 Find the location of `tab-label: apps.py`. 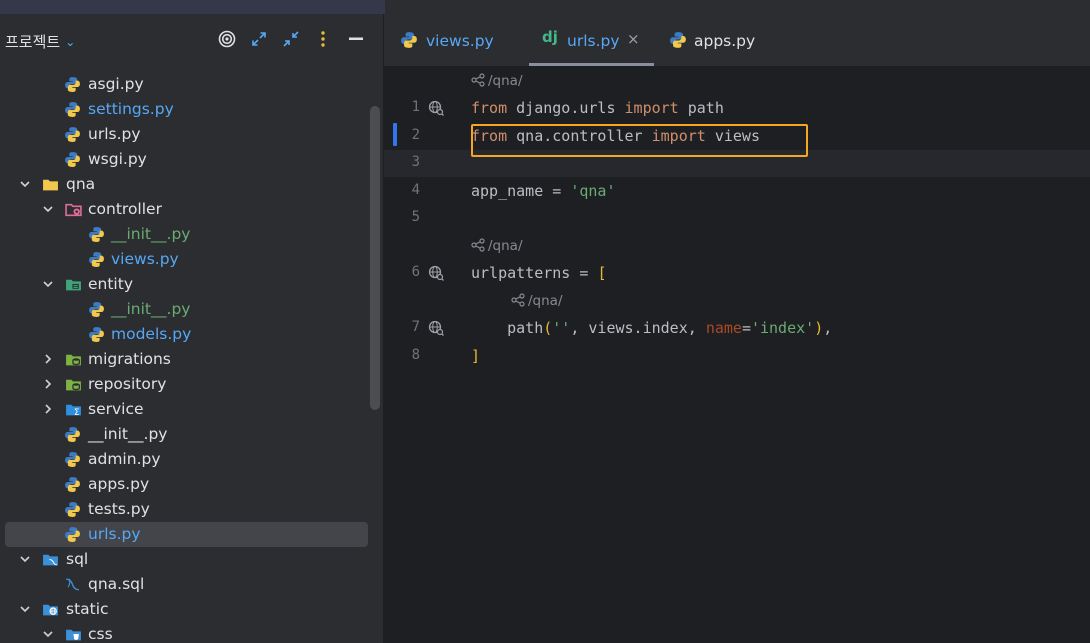

tab-label: apps.py is located at coordinates (725, 41).